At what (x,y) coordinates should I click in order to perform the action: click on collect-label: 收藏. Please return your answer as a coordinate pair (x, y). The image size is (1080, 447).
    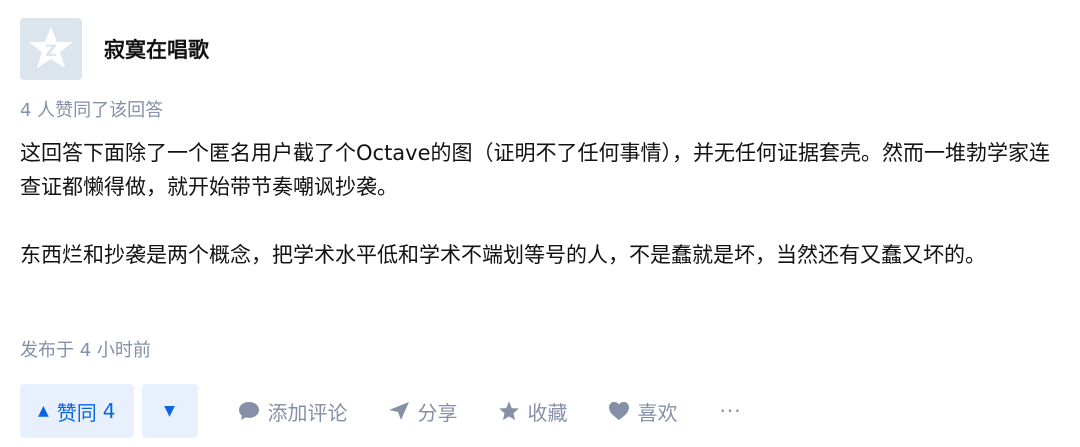
    Looking at the image, I should click on (547, 412).